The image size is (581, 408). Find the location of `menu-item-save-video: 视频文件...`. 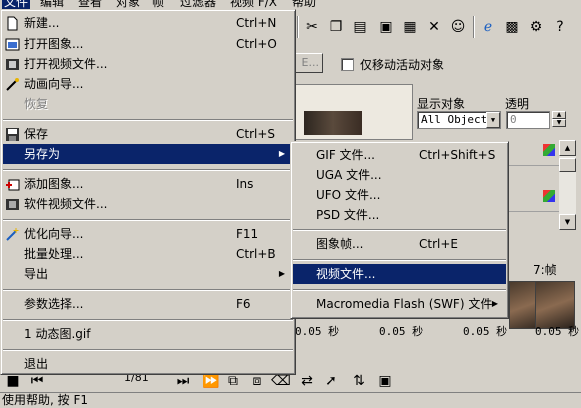

menu-item-save-video: 视频文件... is located at coordinates (399, 274).